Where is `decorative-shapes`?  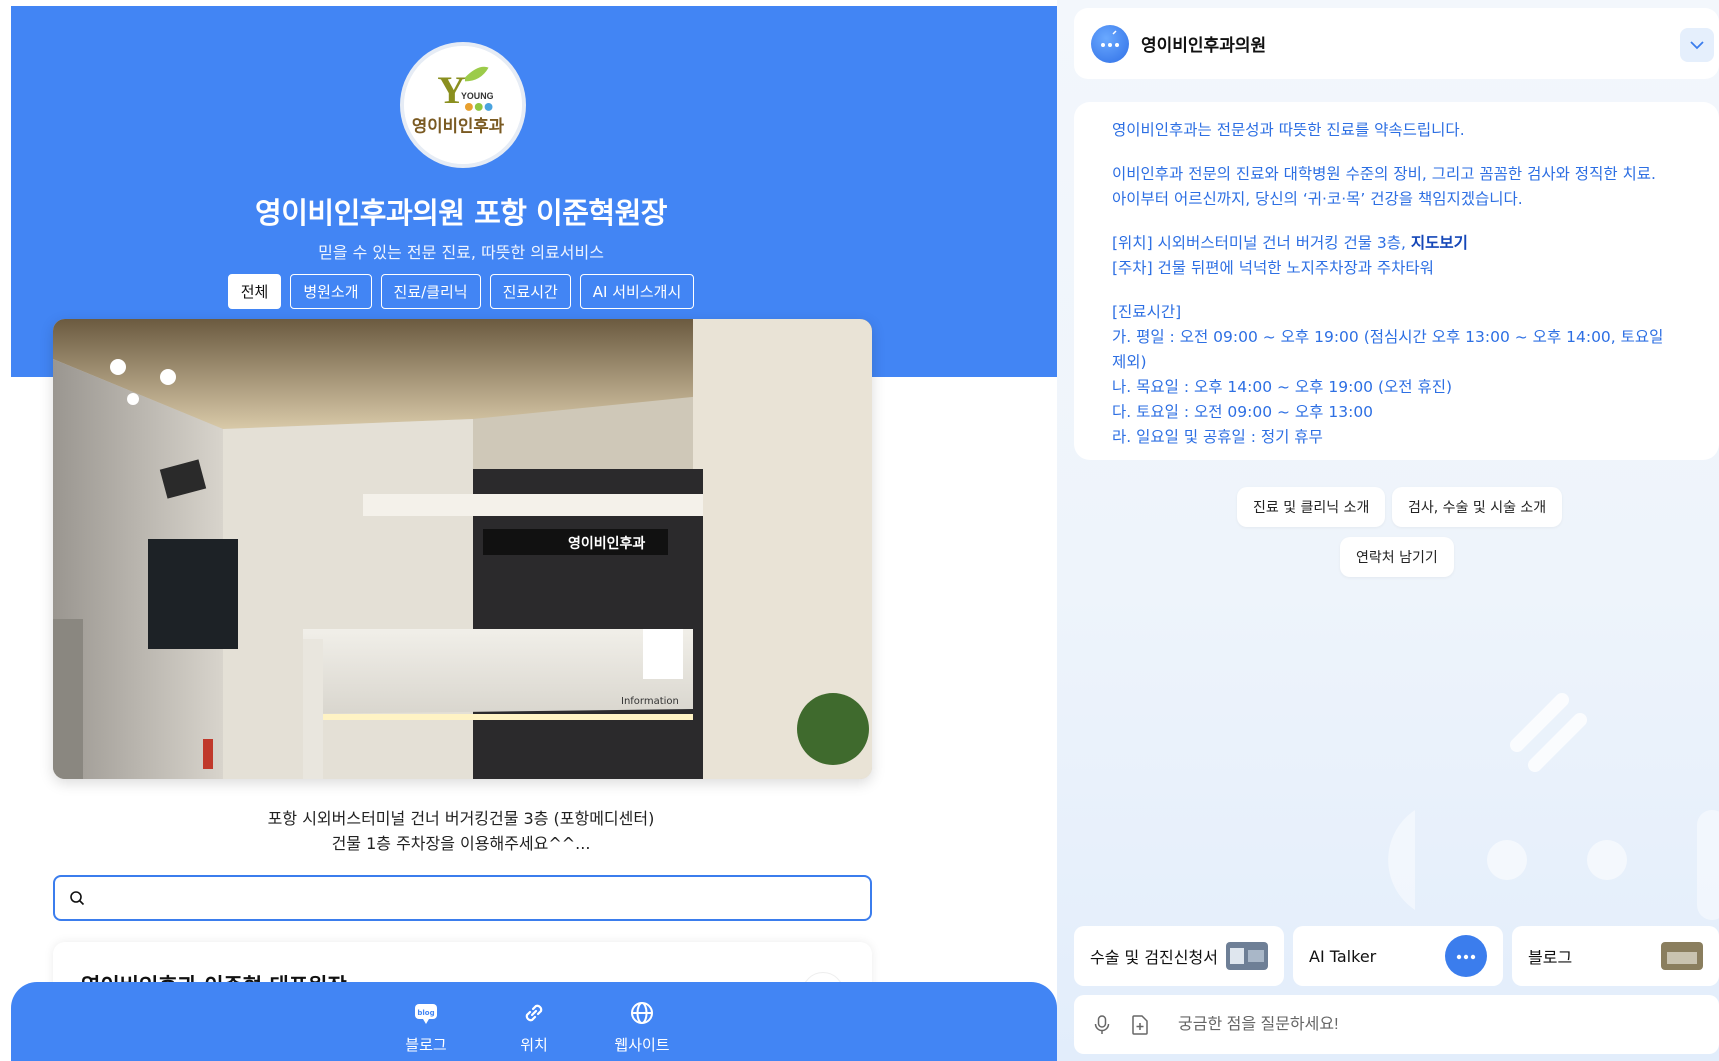 decorative-shapes is located at coordinates (1553, 806).